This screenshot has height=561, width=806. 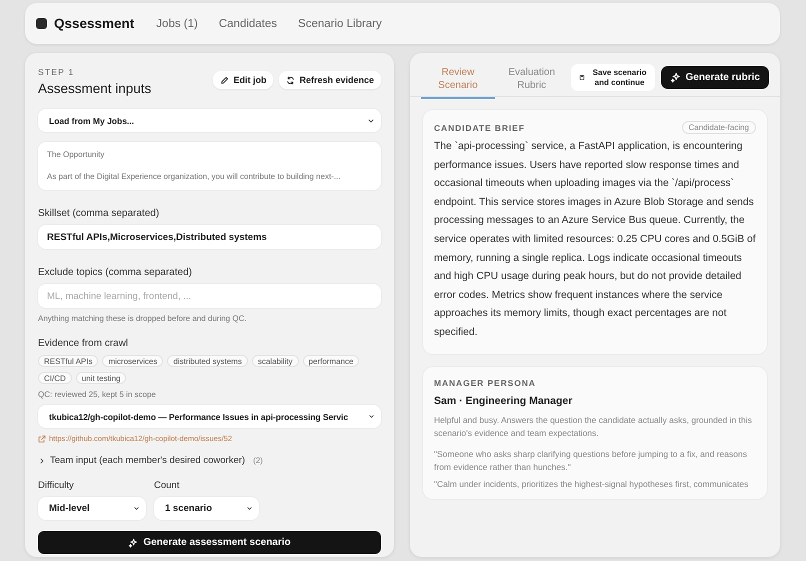 What do you see at coordinates (485, 383) in the screenshot?
I see `section-heading: MANAGER PERSONA` at bounding box center [485, 383].